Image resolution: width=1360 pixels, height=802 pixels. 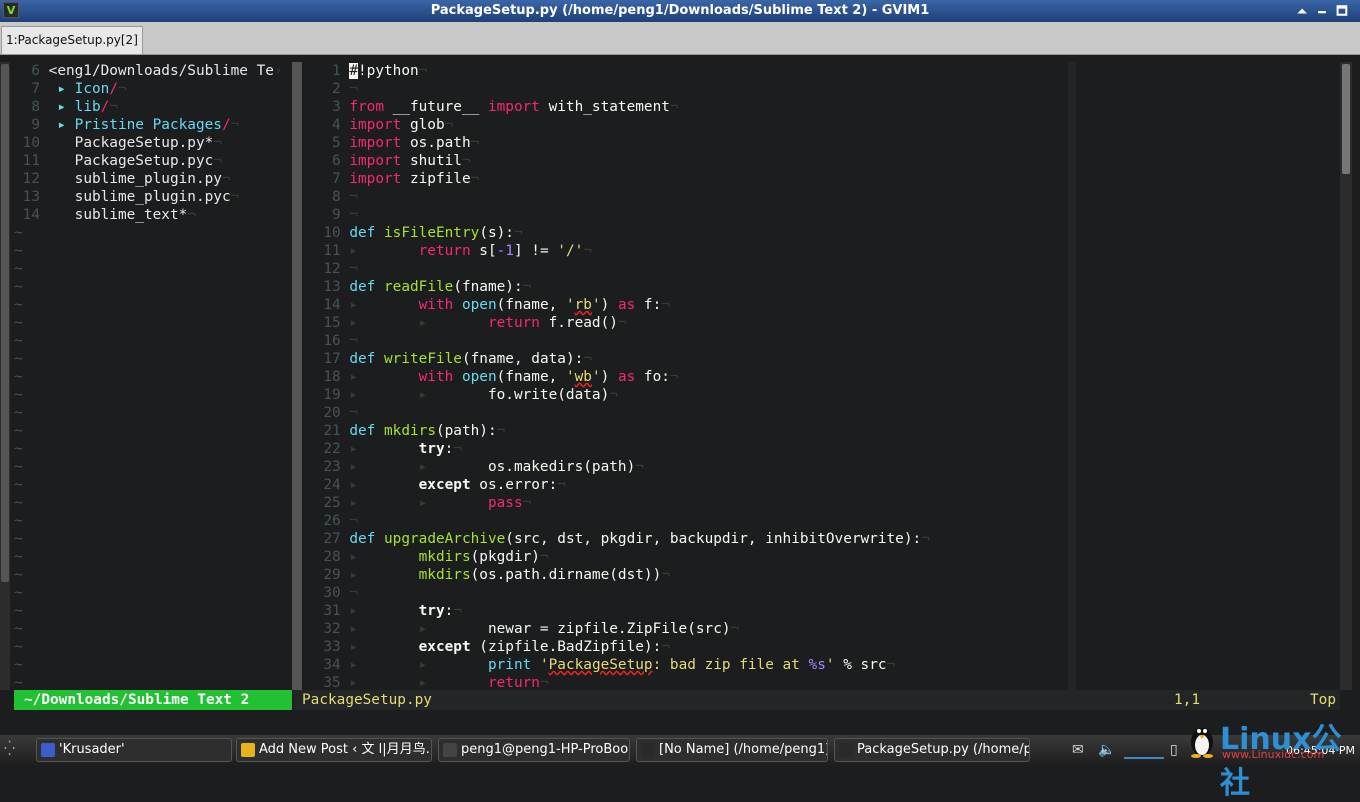 I want to click on tree-row: 9 ▸ Pristine Packages/¬, so click(x=153, y=125).